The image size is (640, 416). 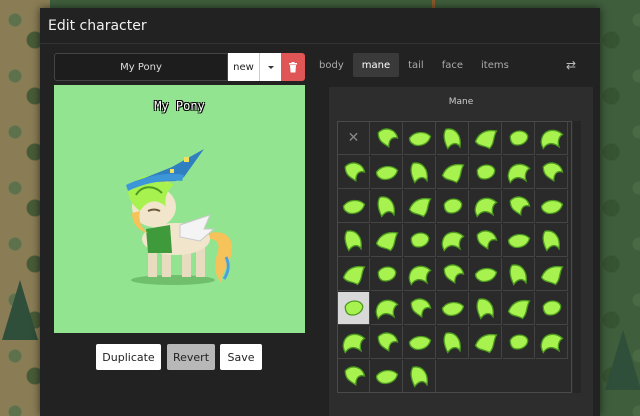 What do you see at coordinates (495, 65) in the screenshot?
I see `tab-items: items` at bounding box center [495, 65].